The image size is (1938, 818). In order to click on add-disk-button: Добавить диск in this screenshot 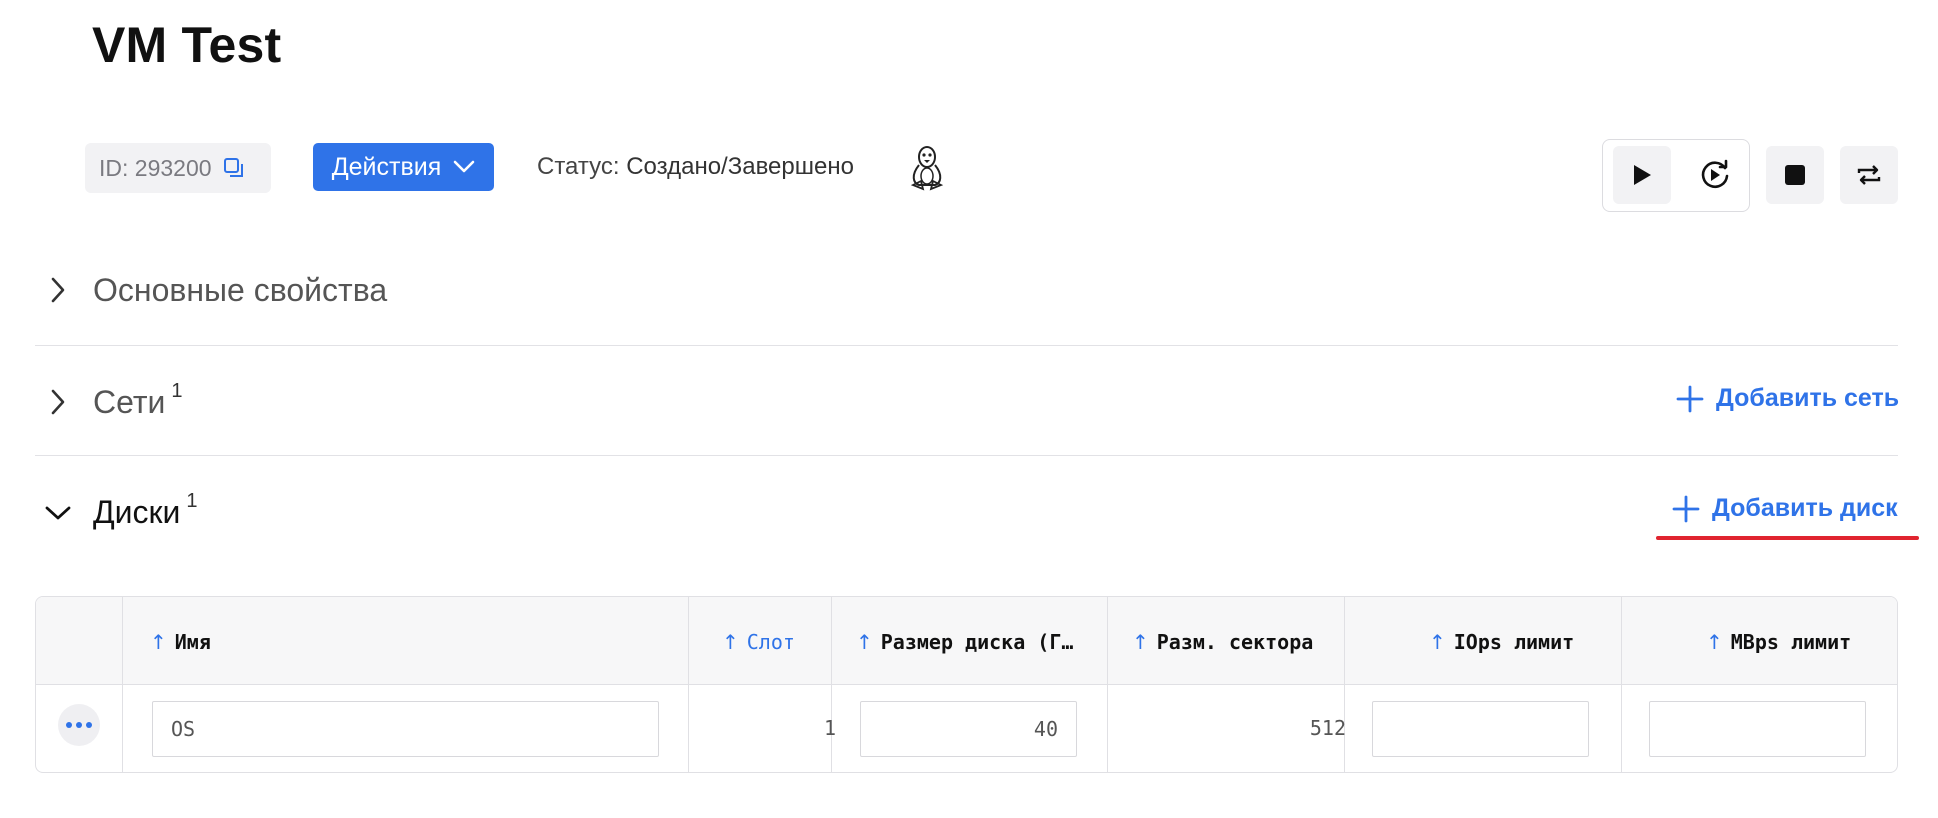, I will do `click(1785, 508)`.